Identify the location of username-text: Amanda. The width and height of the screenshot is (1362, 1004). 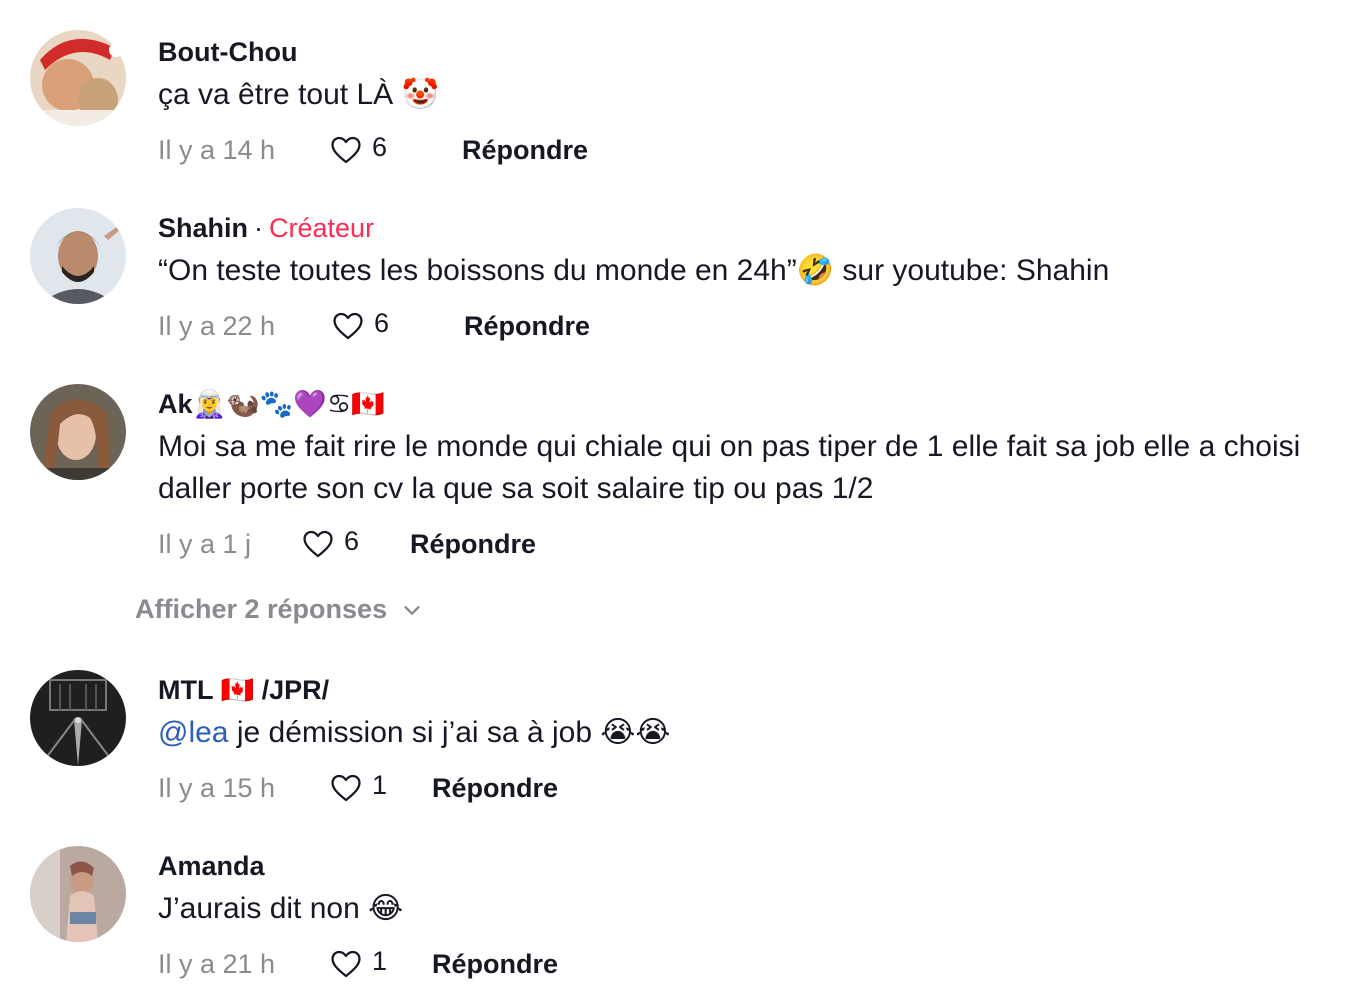
(211, 866).